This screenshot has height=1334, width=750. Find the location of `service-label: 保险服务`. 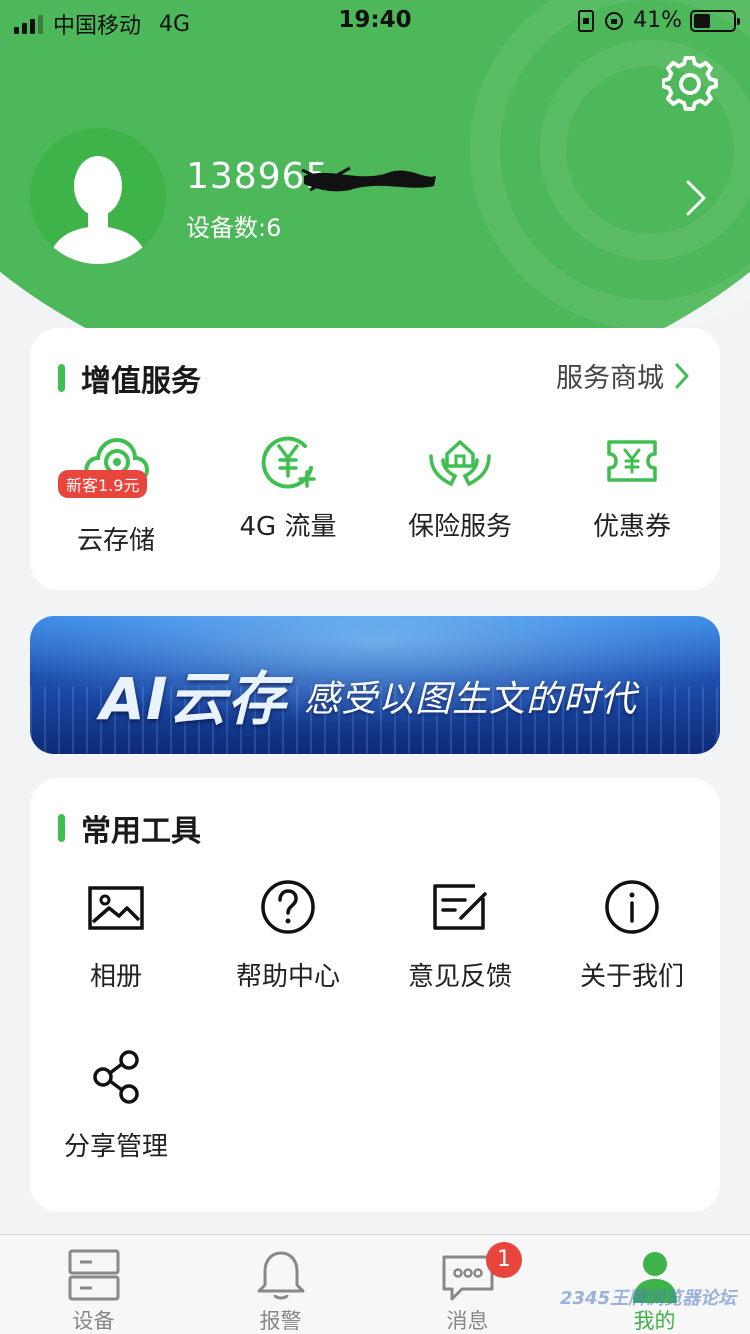

service-label: 保险服务 is located at coordinates (459, 527).